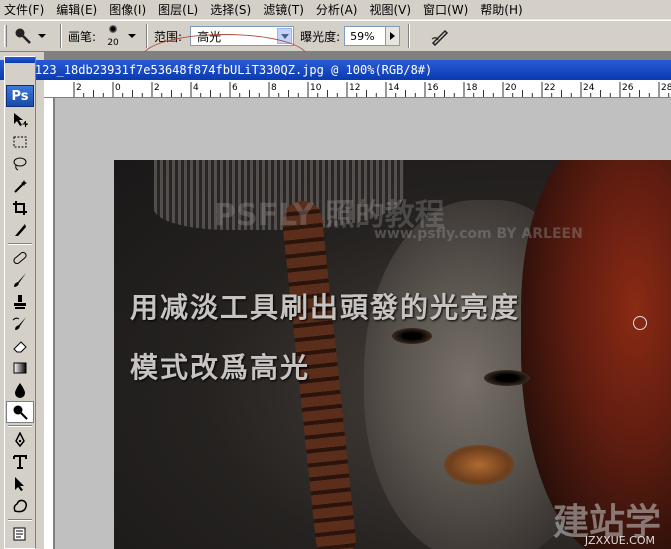  What do you see at coordinates (549, 88) in the screenshot?
I see `ruler-tick-label: 22` at bounding box center [549, 88].